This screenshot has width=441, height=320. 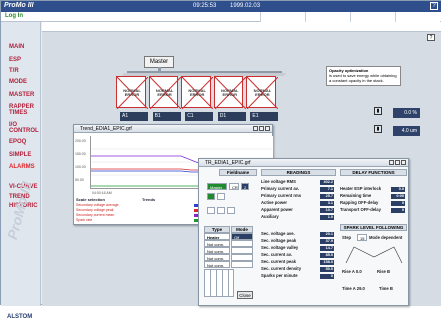 I want to click on cr-label: CR, so click(x=234, y=186).